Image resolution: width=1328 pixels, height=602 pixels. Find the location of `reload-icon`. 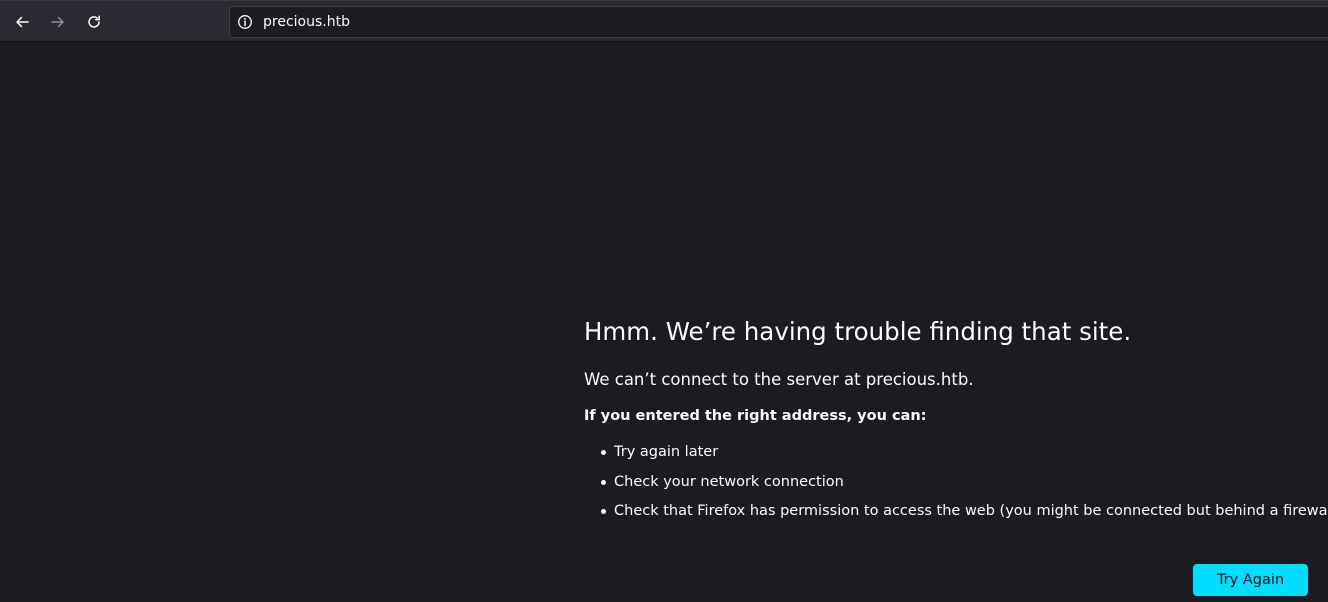

reload-icon is located at coordinates (94, 21).